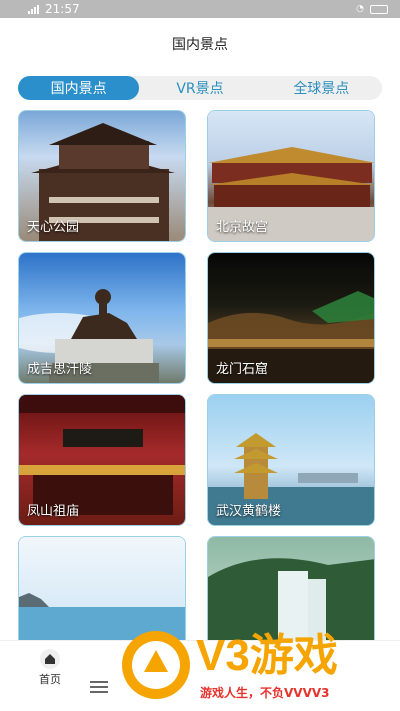  What do you see at coordinates (291, 460) in the screenshot?
I see `spot-card-yellow-crane-tower: 武汉黄鹤楼` at bounding box center [291, 460].